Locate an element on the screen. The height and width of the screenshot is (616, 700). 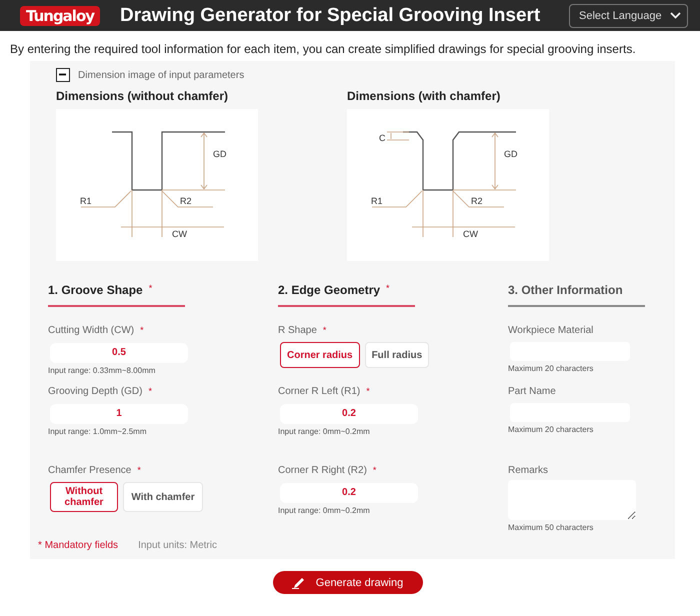
input-hint: Input range: 1.0mm~2.5mm is located at coordinates (98, 431).